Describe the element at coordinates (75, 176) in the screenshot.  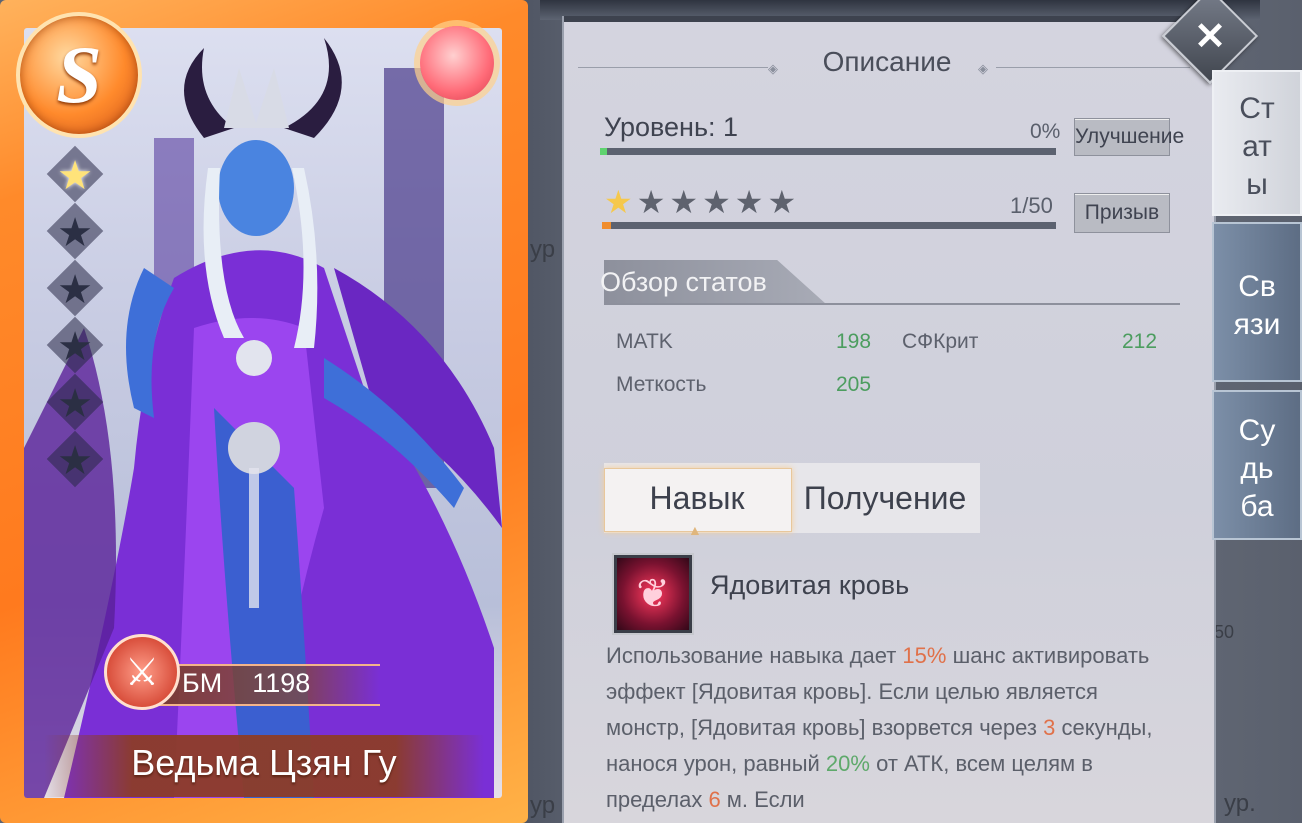
I see `card-star-1: ★` at that location.